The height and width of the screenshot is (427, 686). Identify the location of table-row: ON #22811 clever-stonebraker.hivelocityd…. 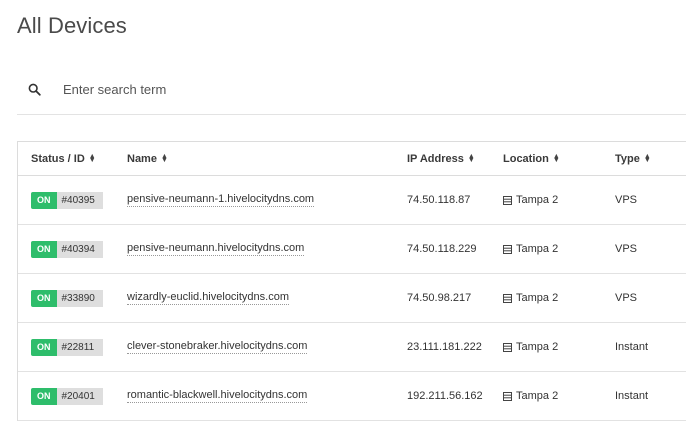
(352, 347).